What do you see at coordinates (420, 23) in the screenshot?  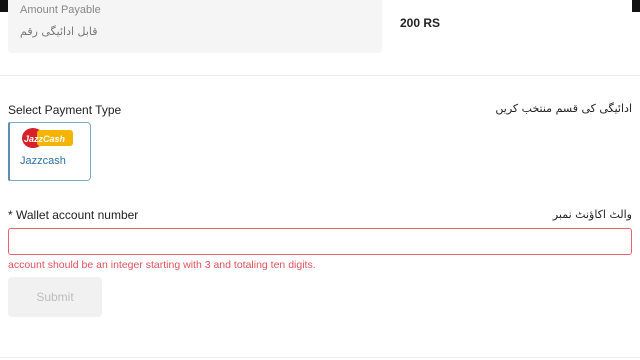 I see `amount-payable-value: 200 RS` at bounding box center [420, 23].